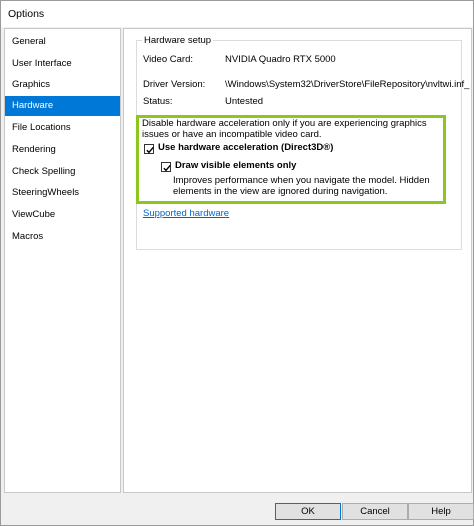  I want to click on title-bar: Options, so click(237, 14).